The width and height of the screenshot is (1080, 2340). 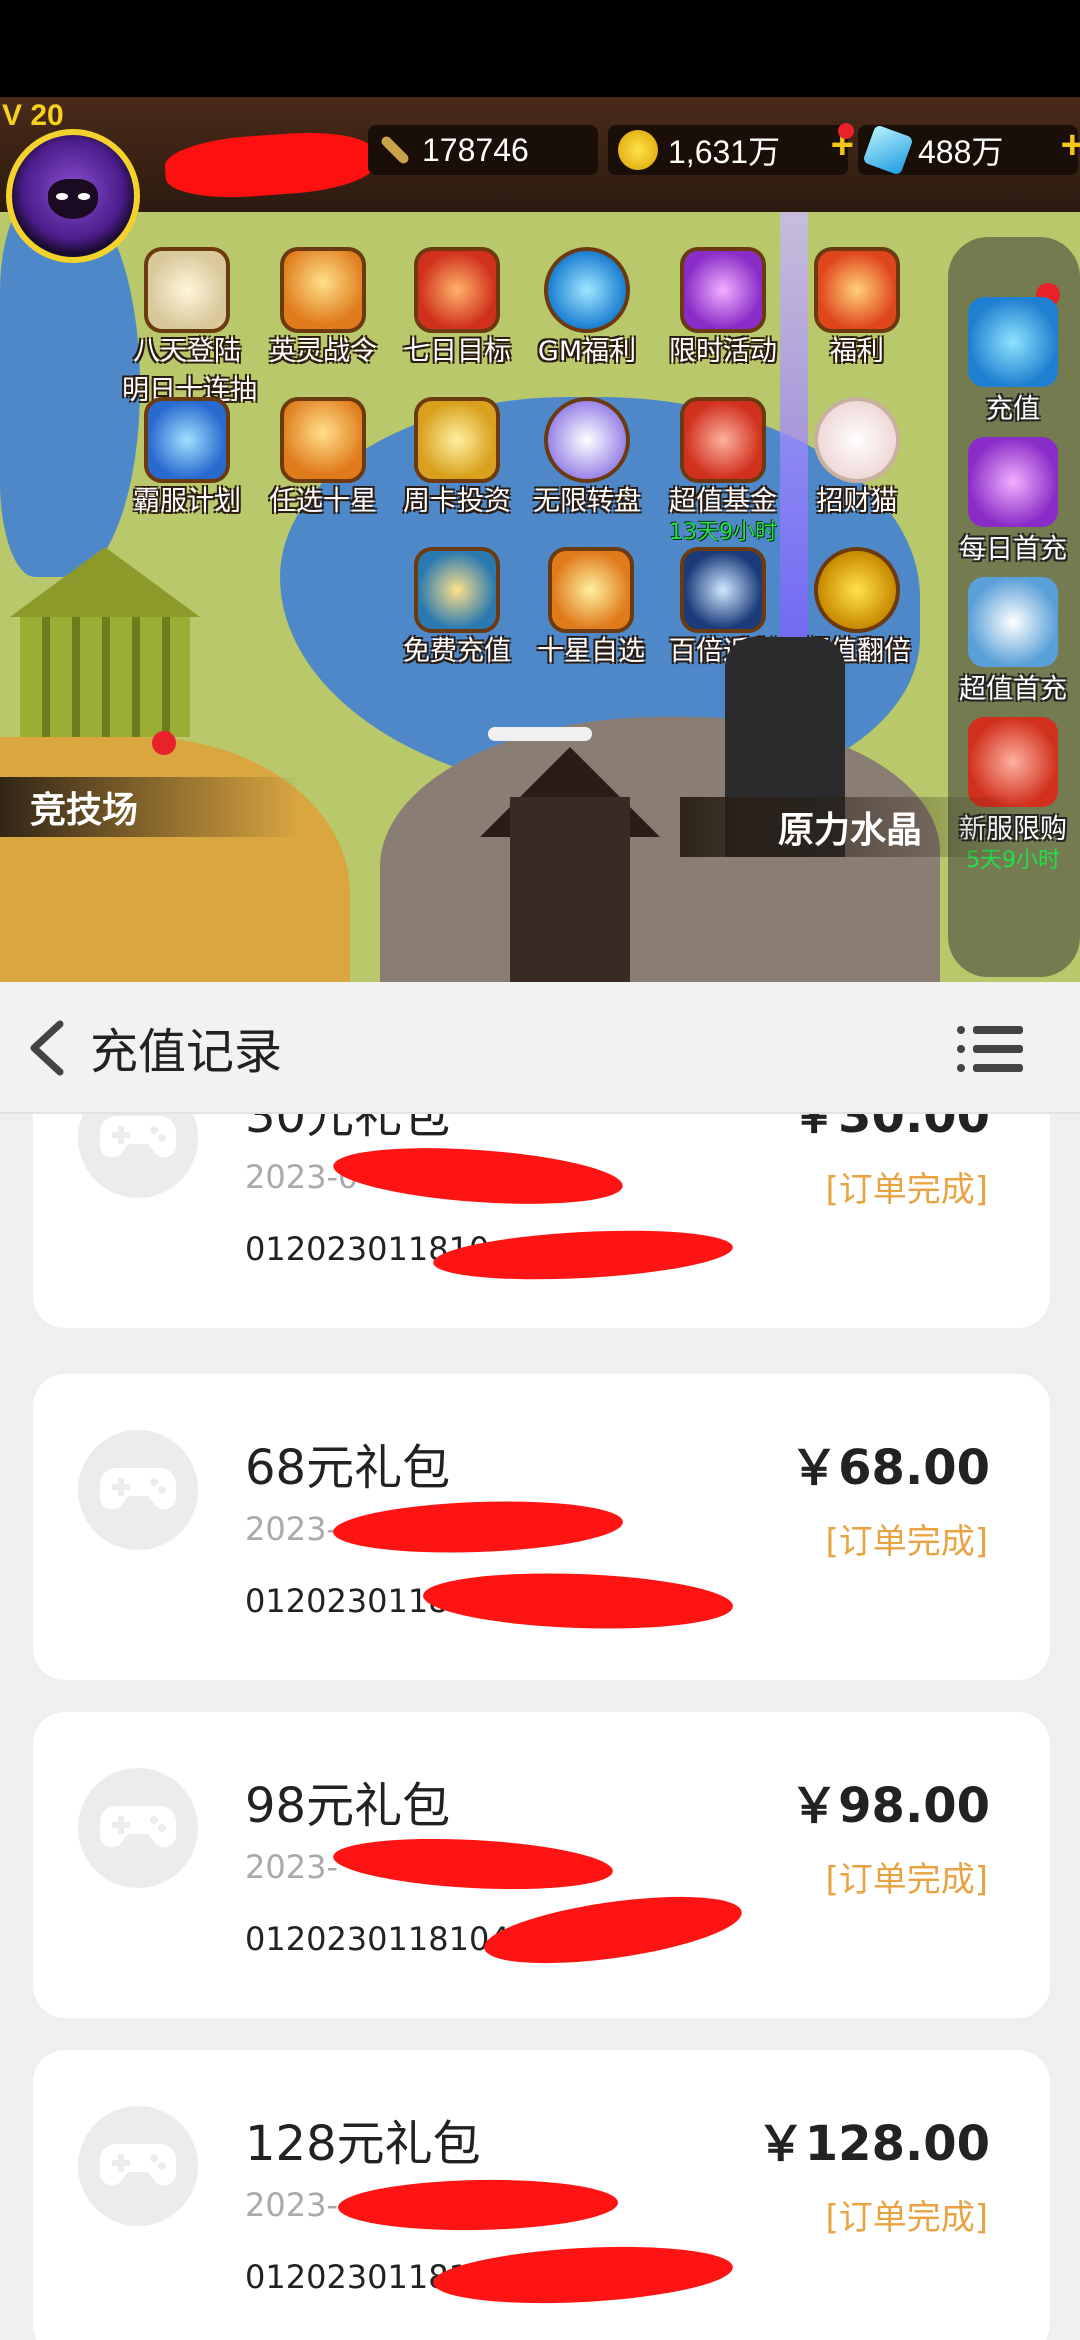 I want to click on gold-counter: 1,631万 +, so click(x=731, y=149).